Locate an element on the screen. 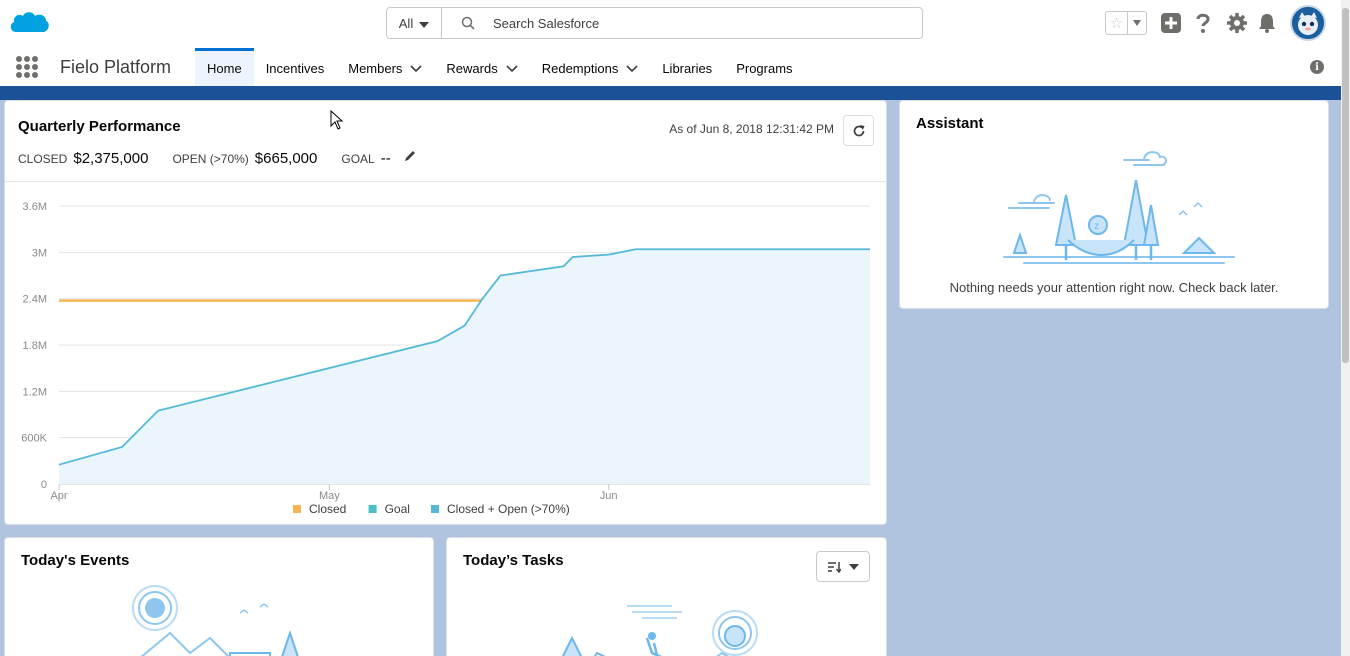  tab-label: Libraries is located at coordinates (687, 68).